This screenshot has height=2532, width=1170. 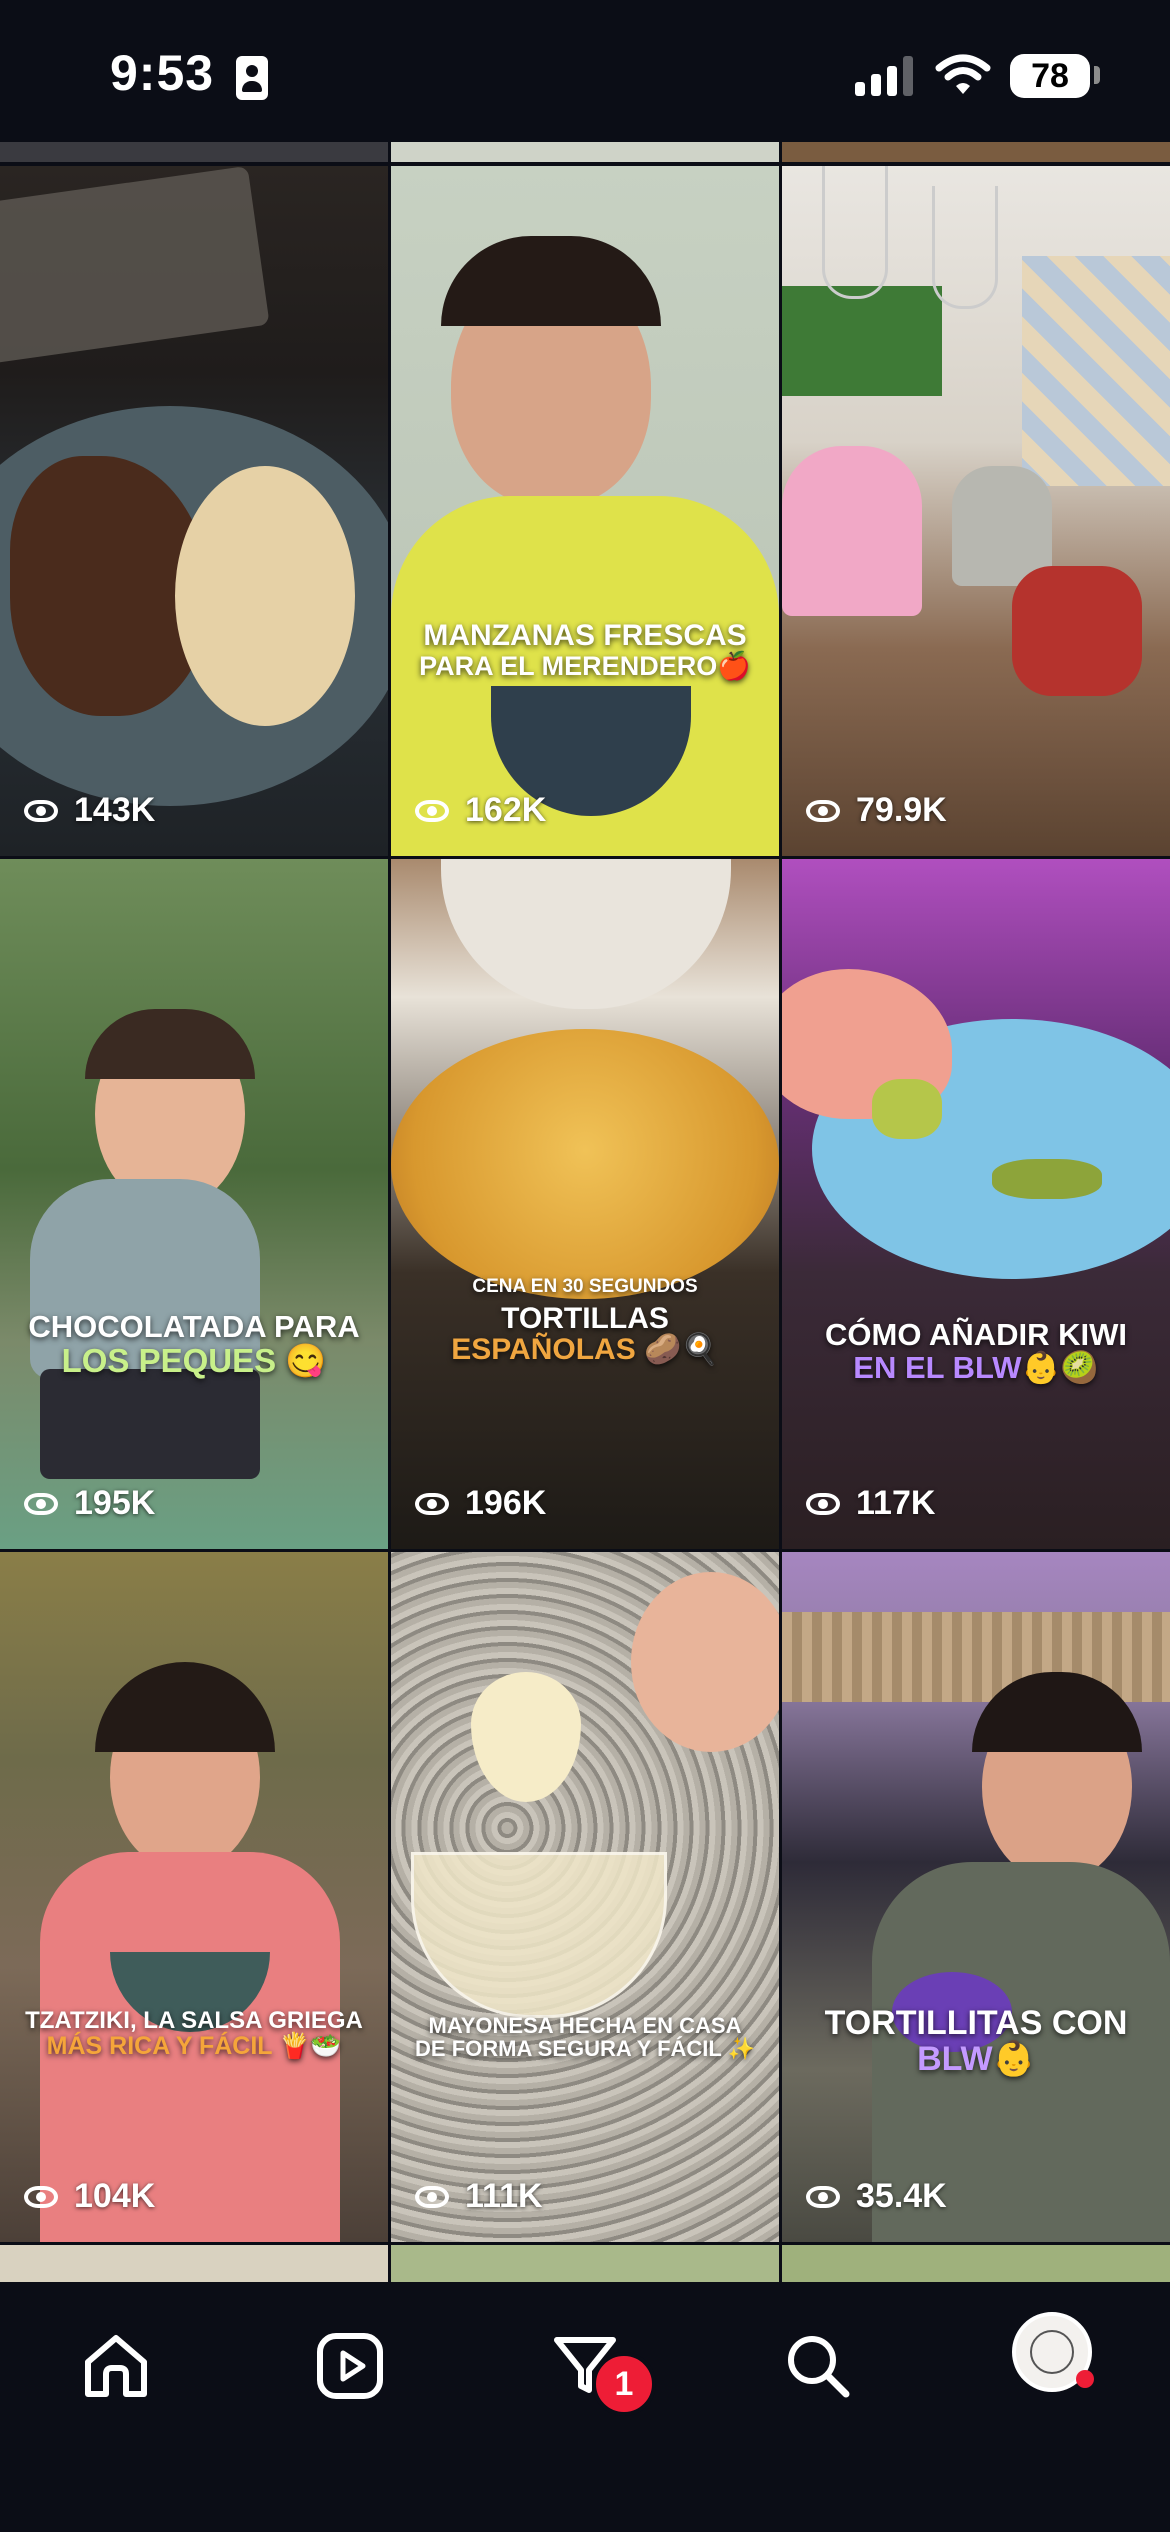 I want to click on girl-shorts-image, so click(x=150, y=1424).